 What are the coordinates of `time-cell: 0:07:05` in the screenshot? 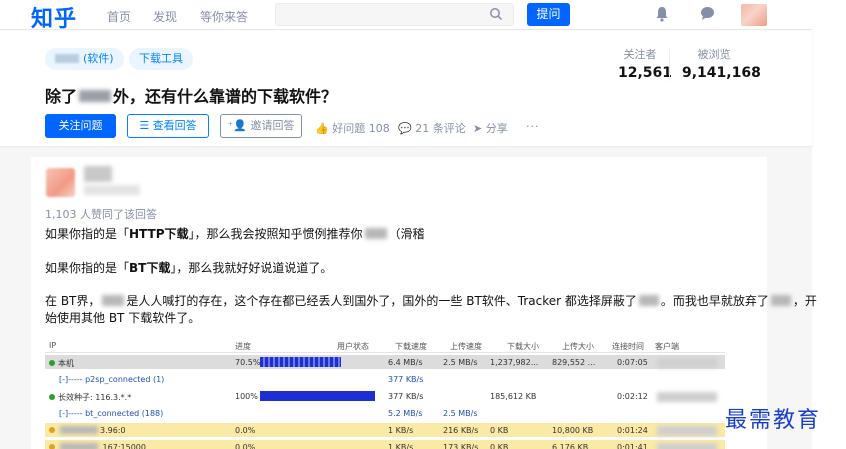 It's located at (632, 362).